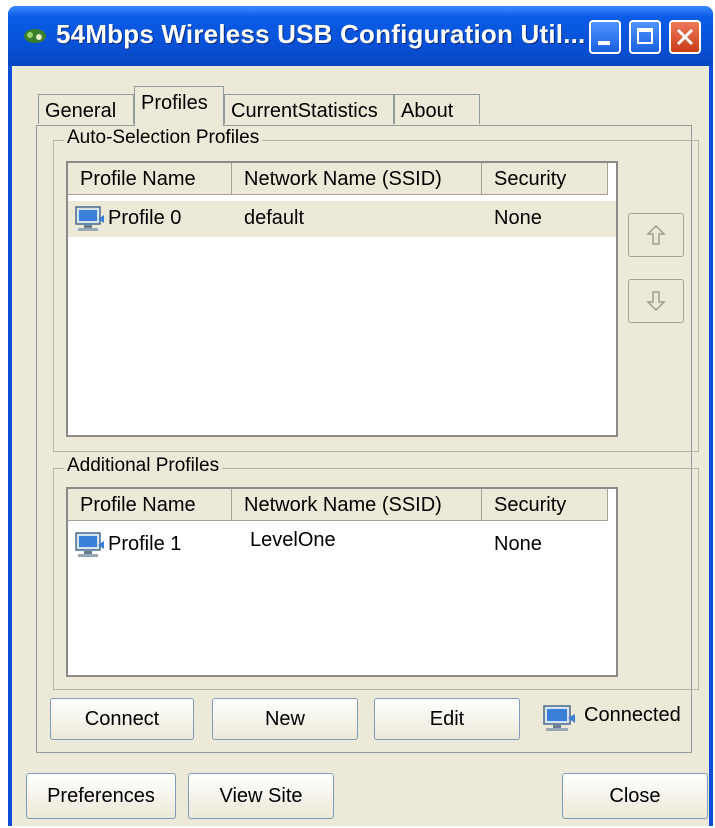 The image size is (715, 828). Describe the element at coordinates (427, 111) in the screenshot. I see `tab-label: About` at that location.